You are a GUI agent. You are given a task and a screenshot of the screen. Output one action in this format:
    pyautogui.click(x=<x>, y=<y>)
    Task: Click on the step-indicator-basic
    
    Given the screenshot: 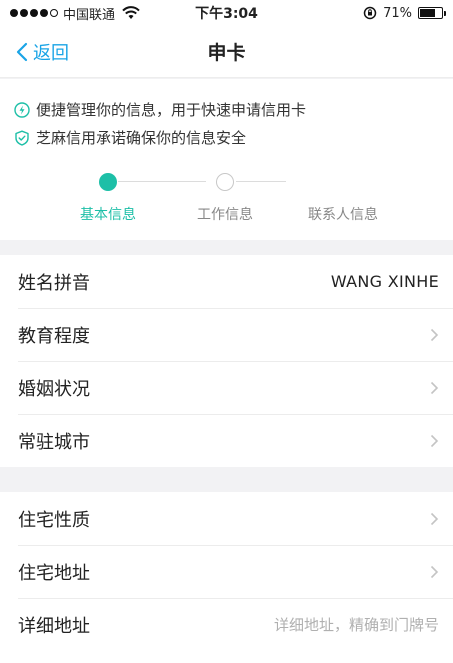 What is the action you would take?
    pyautogui.click(x=108, y=182)
    